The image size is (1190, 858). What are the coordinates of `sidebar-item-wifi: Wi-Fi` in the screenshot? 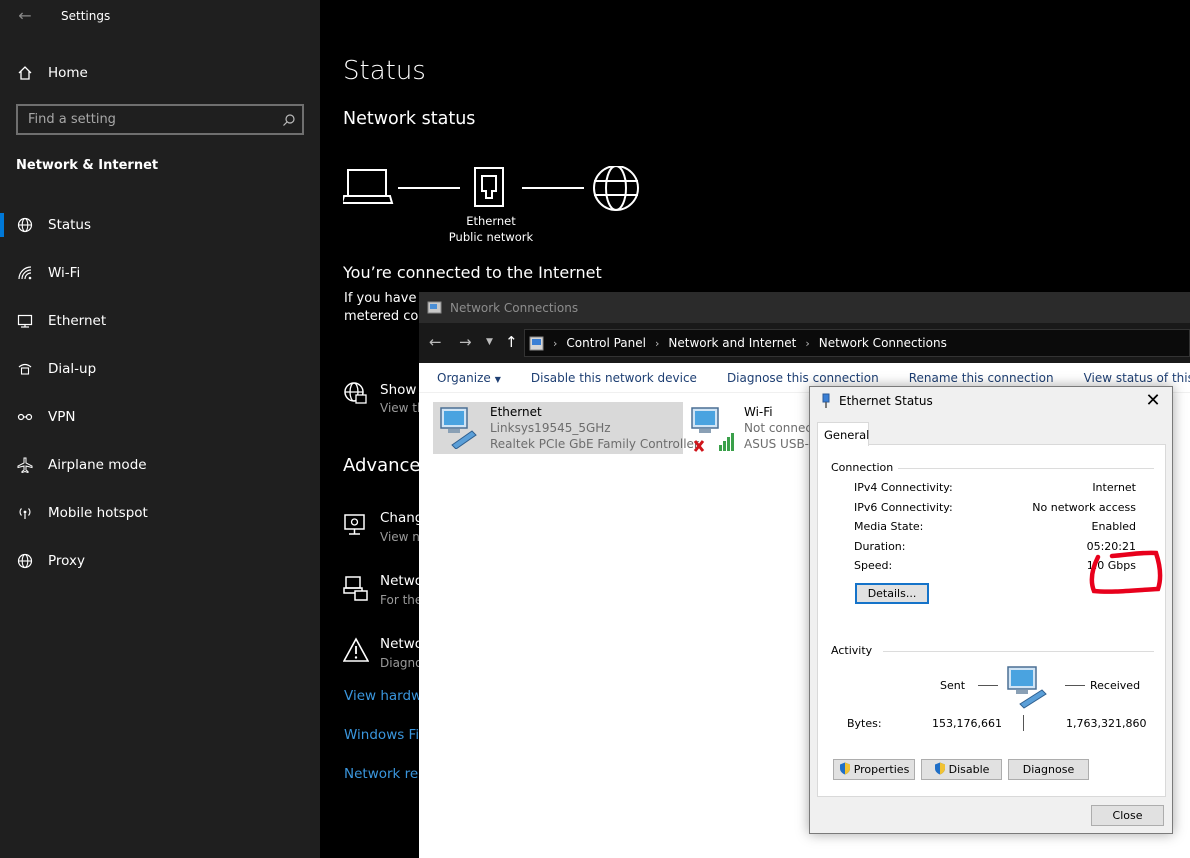 It's located at (160, 273).